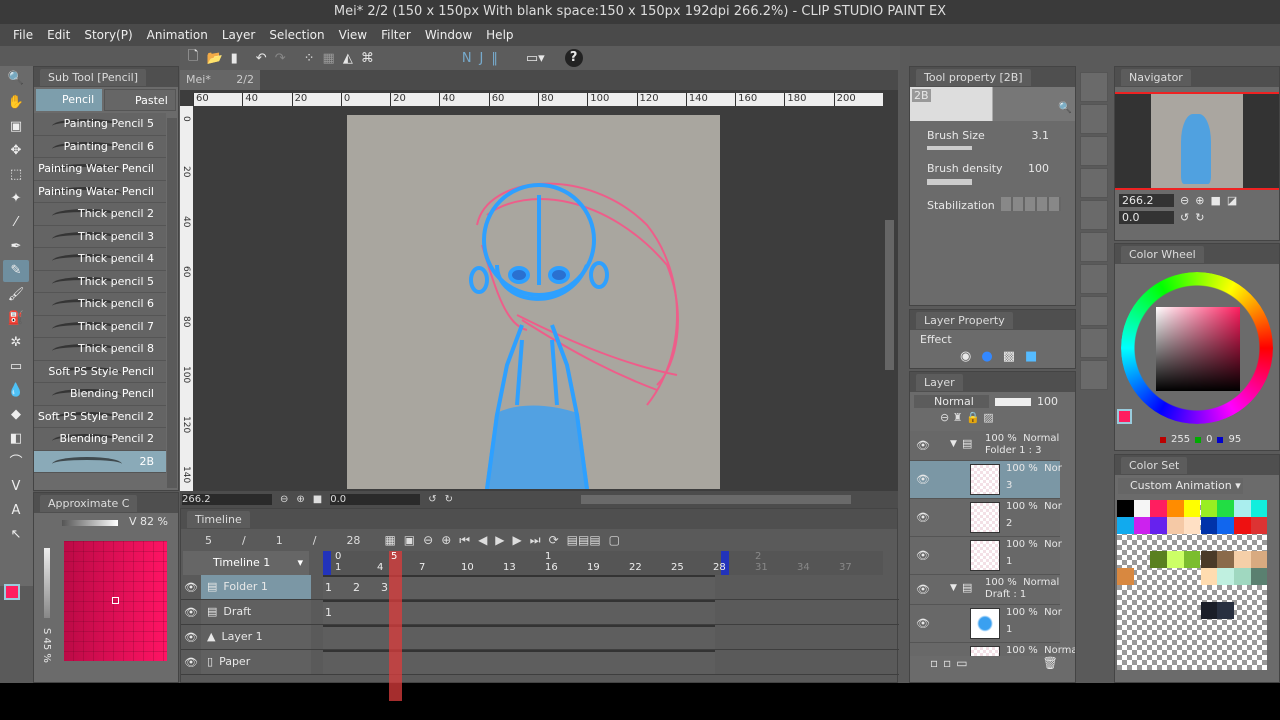  Describe the element at coordinates (100, 461) in the screenshot. I see `subtool-item: 2B` at that location.